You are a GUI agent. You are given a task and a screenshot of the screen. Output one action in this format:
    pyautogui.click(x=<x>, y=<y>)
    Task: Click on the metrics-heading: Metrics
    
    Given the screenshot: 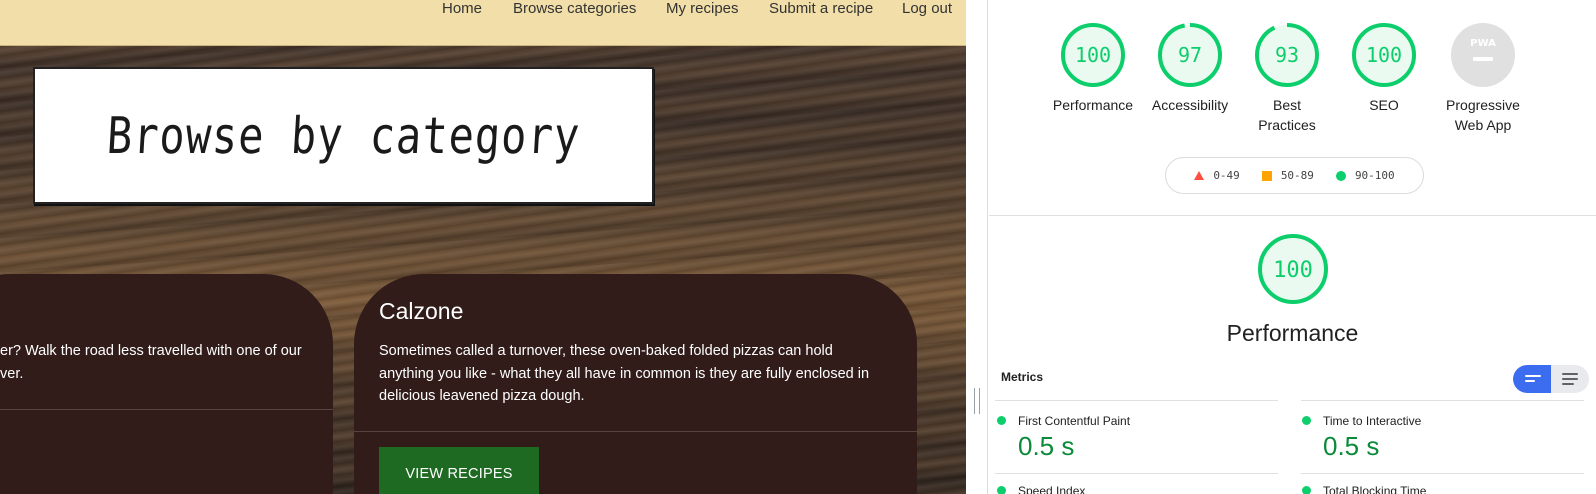 What is the action you would take?
    pyautogui.click(x=1022, y=377)
    